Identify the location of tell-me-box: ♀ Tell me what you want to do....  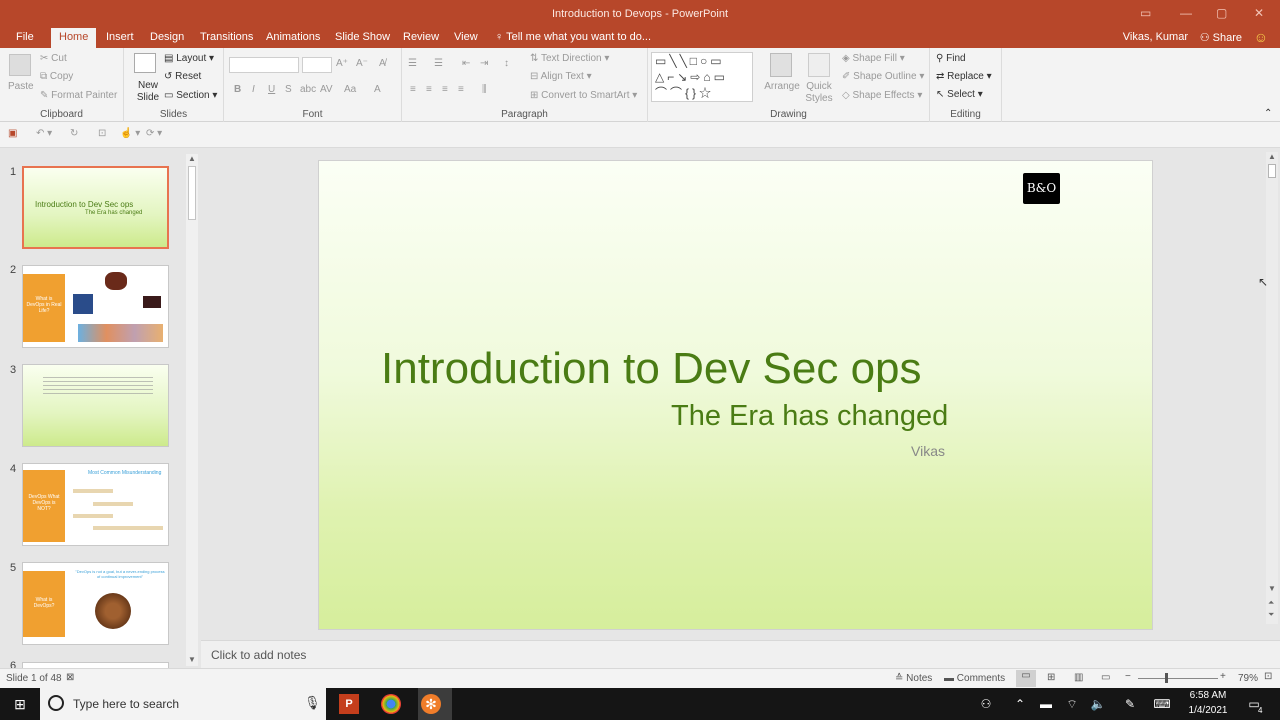
(573, 37).